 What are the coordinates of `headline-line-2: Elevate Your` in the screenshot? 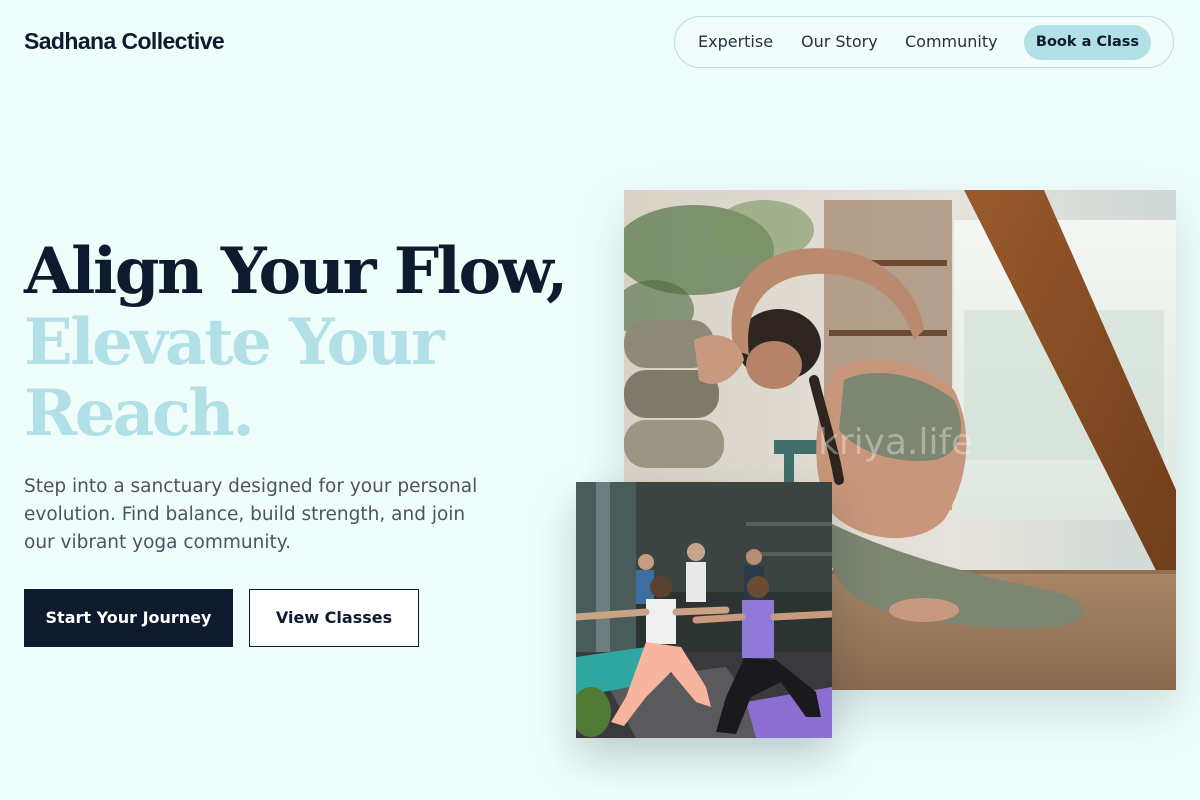 It's located at (234, 342).